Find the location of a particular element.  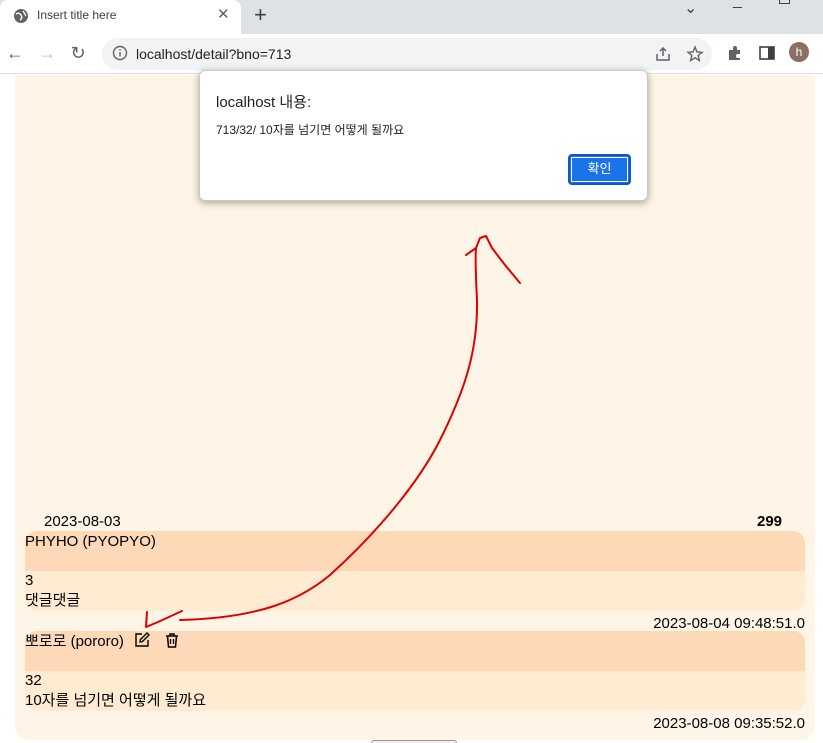

tab-search-icon: ⌄ is located at coordinates (690, 9).